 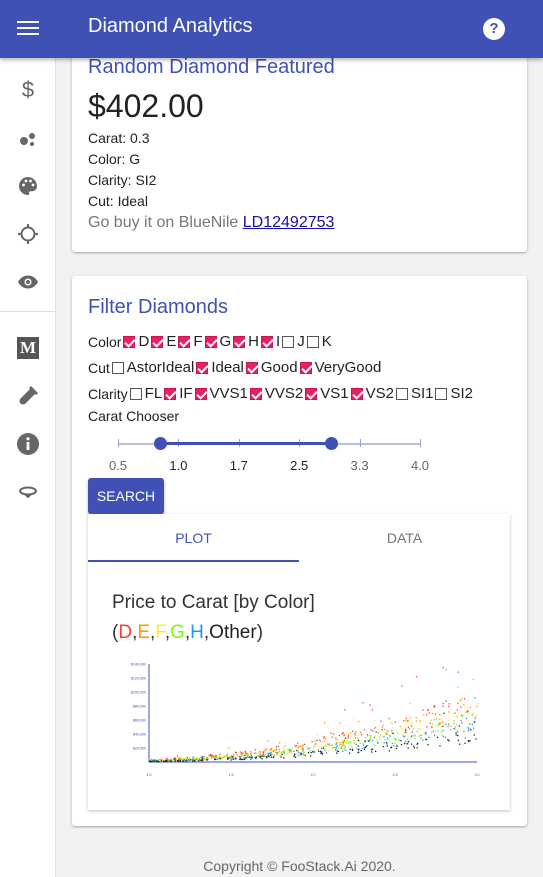 What do you see at coordinates (126, 496) in the screenshot?
I see `search-button: SEARCH` at bounding box center [126, 496].